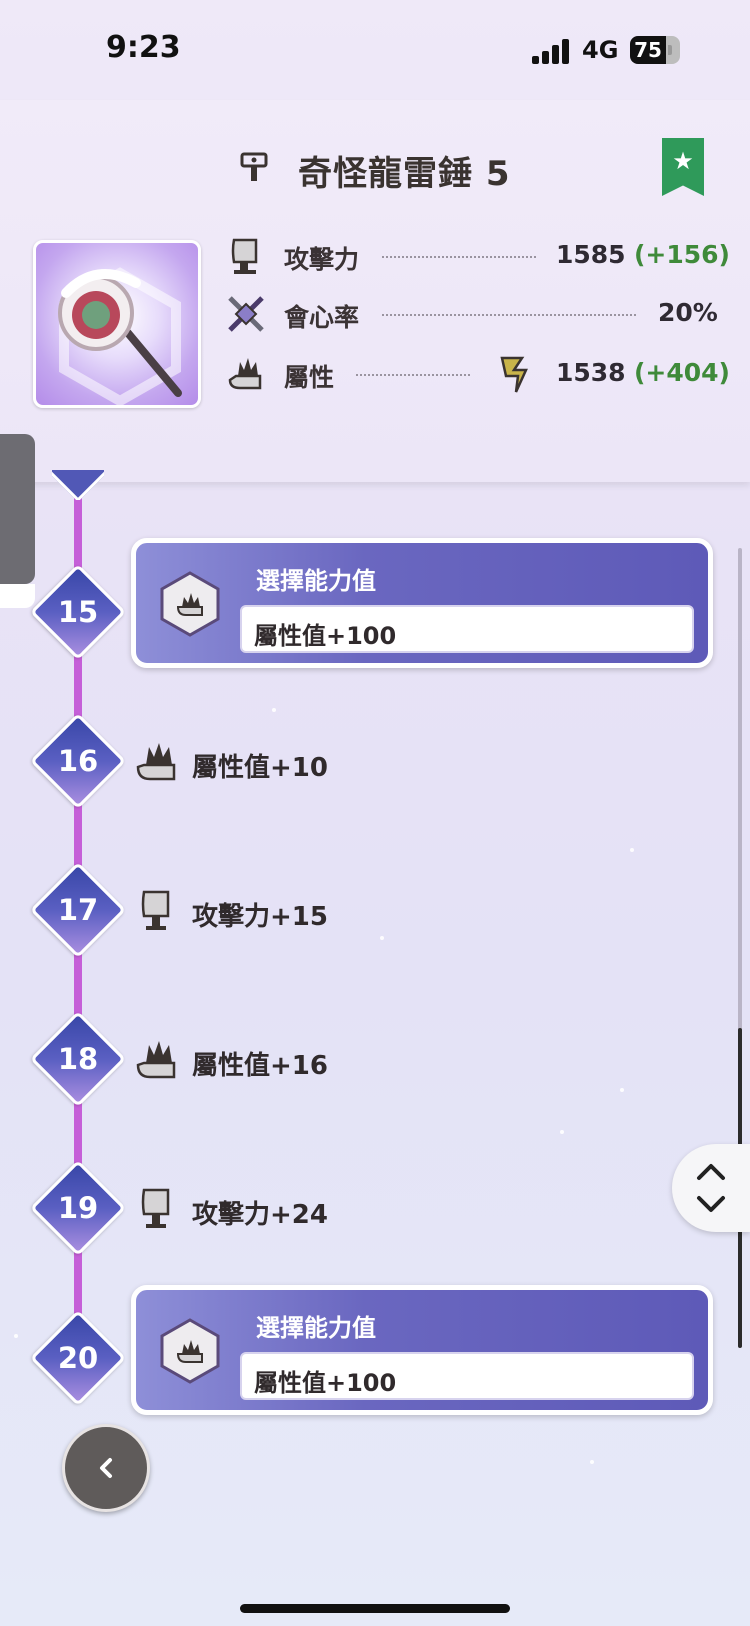  Describe the element at coordinates (78, 485) in the screenshot. I see `timeline-node-partial` at that location.